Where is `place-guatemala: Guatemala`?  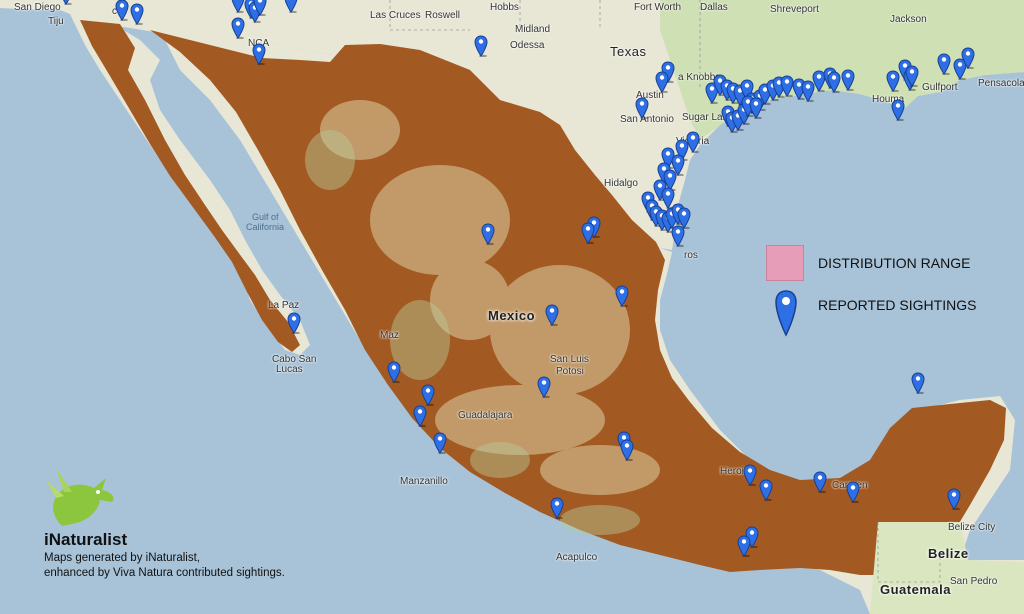
place-guatemala: Guatemala is located at coordinates (915, 589).